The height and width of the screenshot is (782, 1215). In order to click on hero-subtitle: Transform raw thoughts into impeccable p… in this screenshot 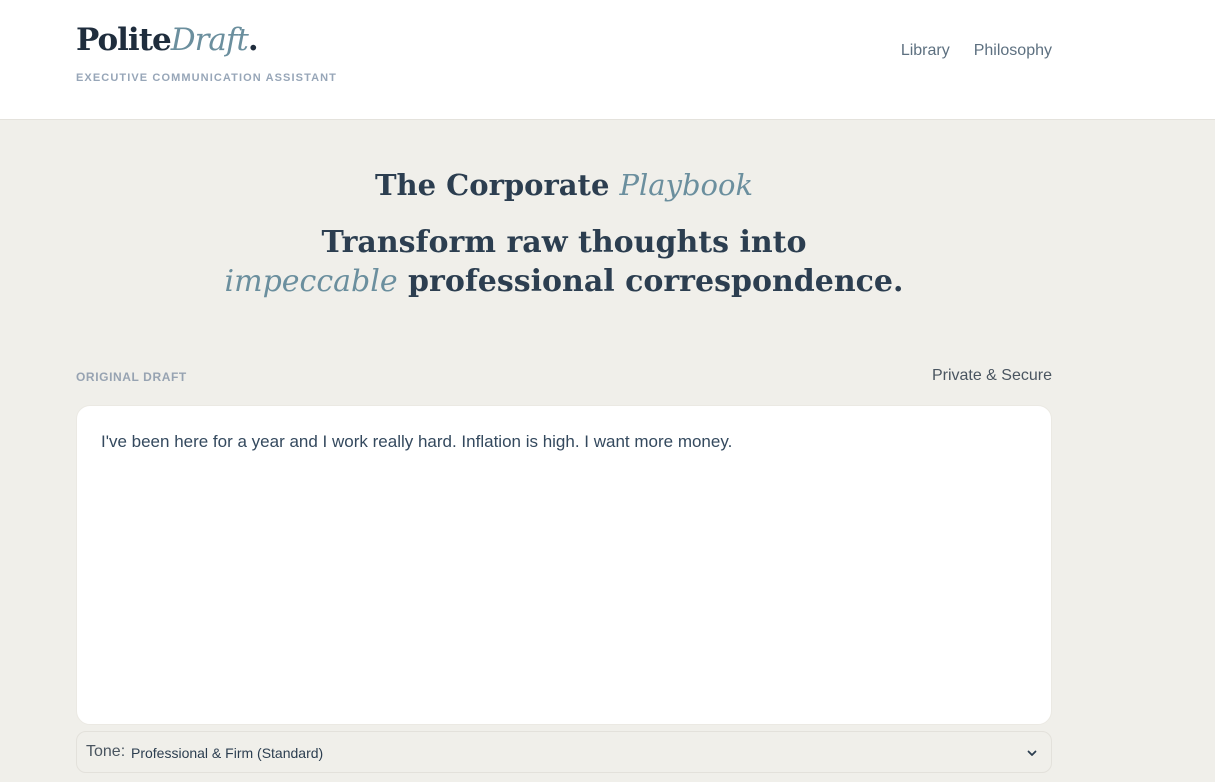, I will do `click(564, 262)`.